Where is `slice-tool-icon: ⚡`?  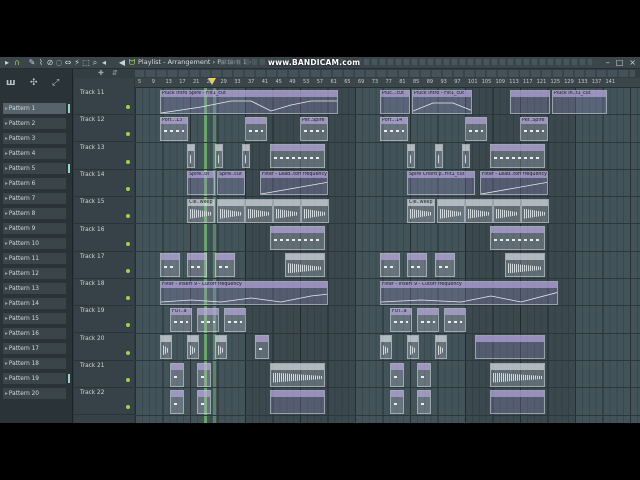 slice-tool-icon: ⚡ is located at coordinates (77, 62).